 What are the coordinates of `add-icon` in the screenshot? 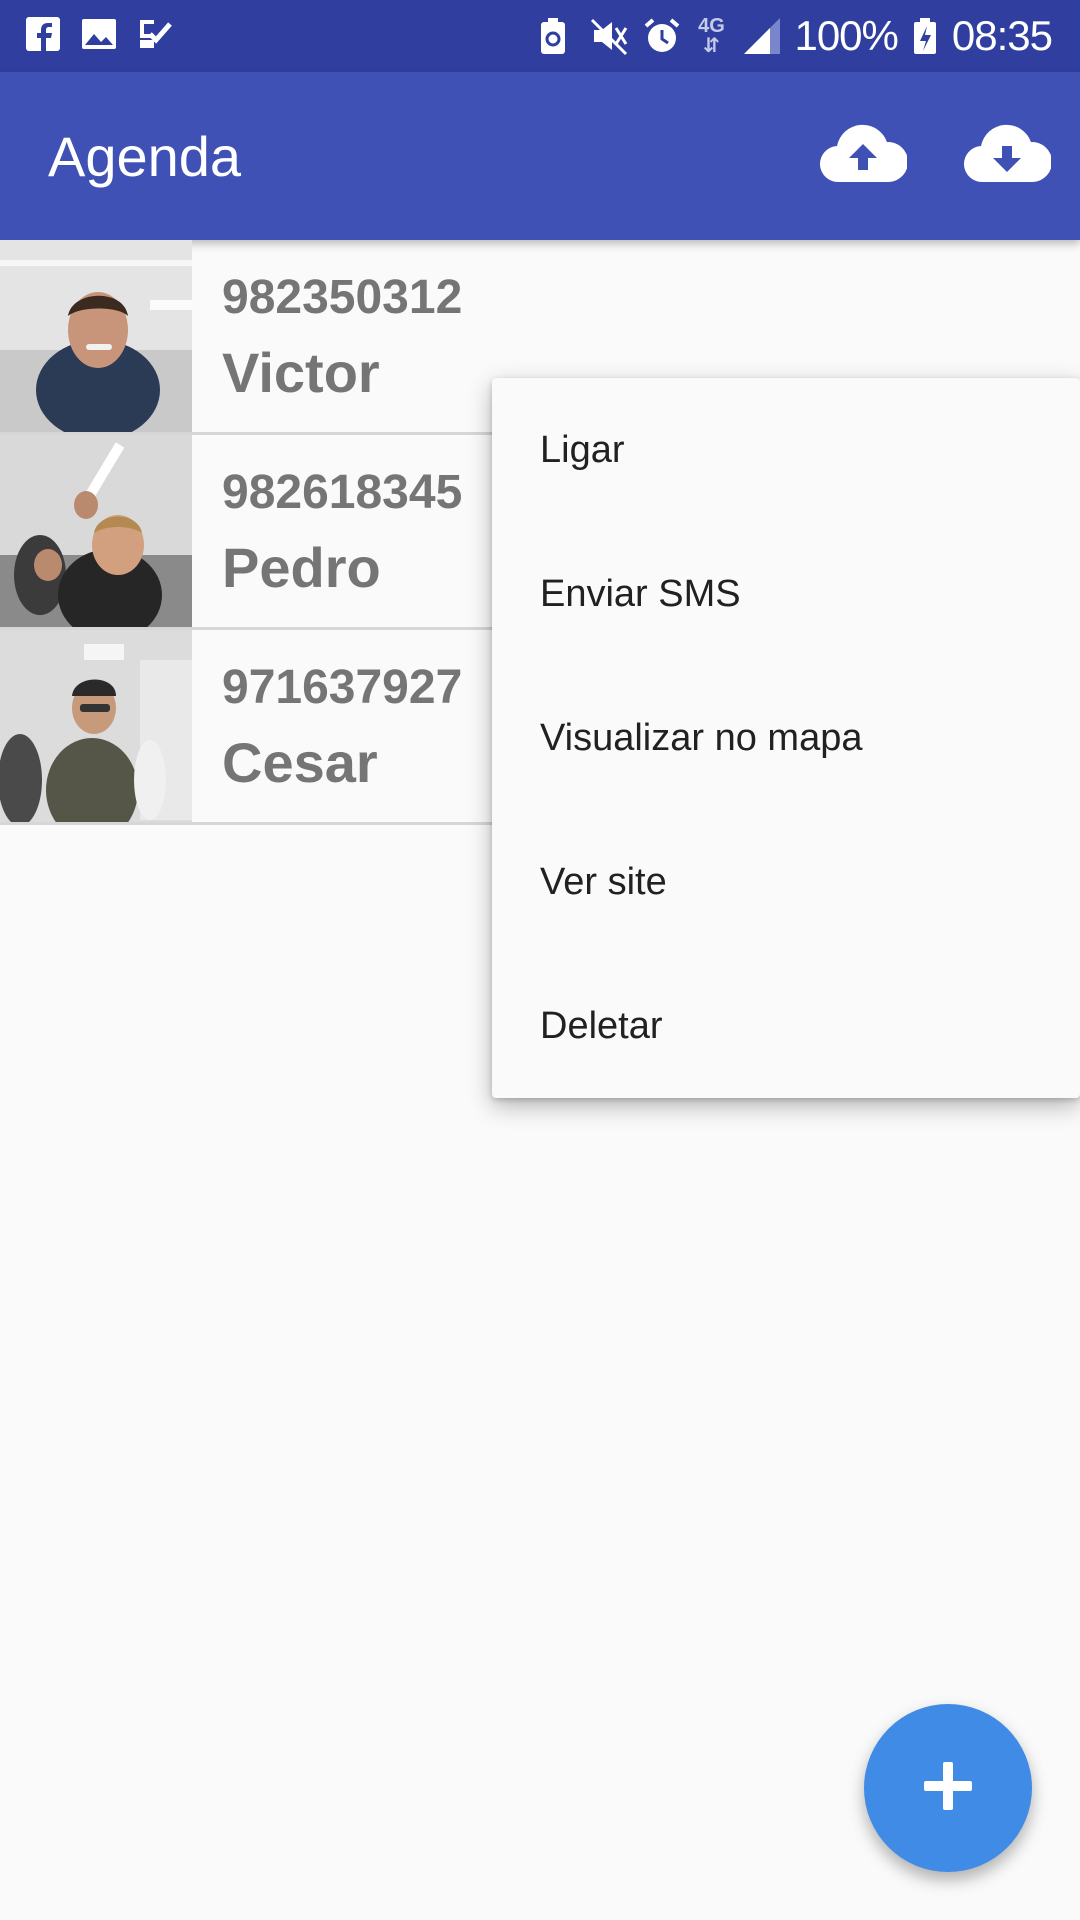 It's located at (948, 1788).